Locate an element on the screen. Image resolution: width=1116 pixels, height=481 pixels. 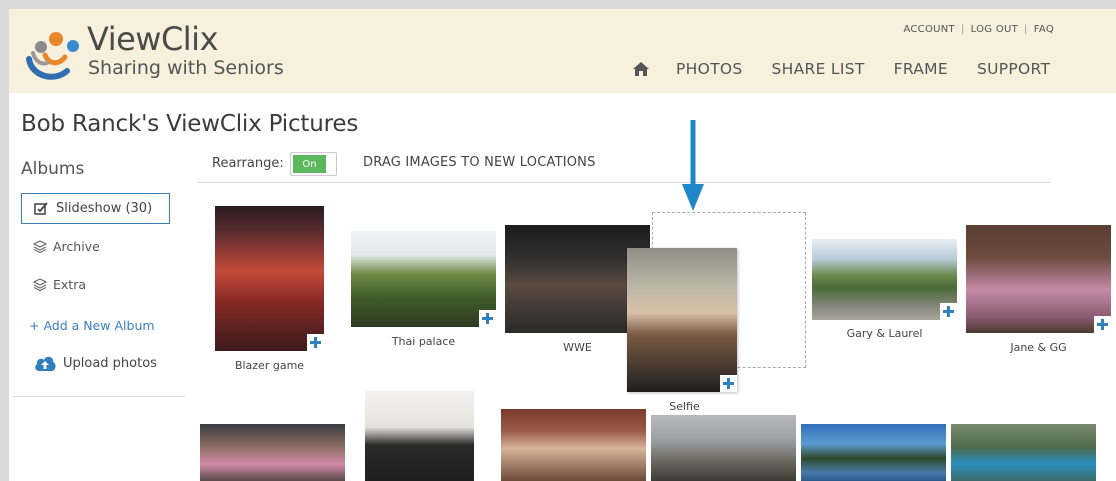
nav-photos: PHOTOS is located at coordinates (709, 69).